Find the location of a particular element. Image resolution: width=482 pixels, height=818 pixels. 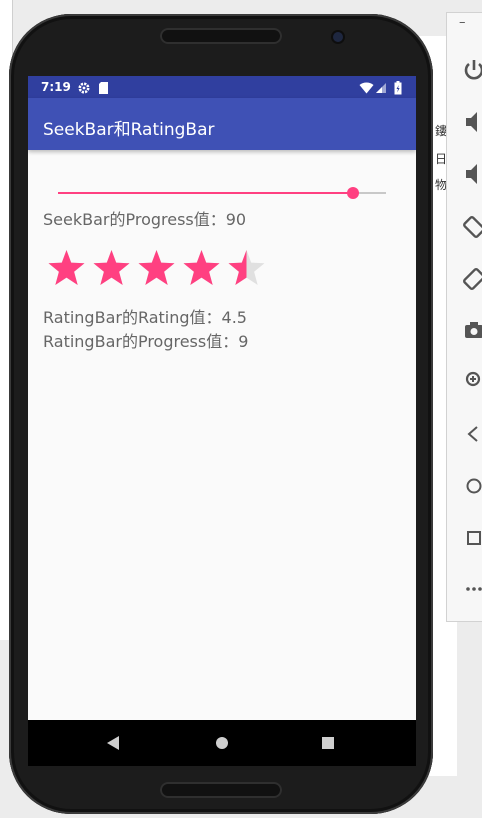

settings-icon is located at coordinates (84, 89).